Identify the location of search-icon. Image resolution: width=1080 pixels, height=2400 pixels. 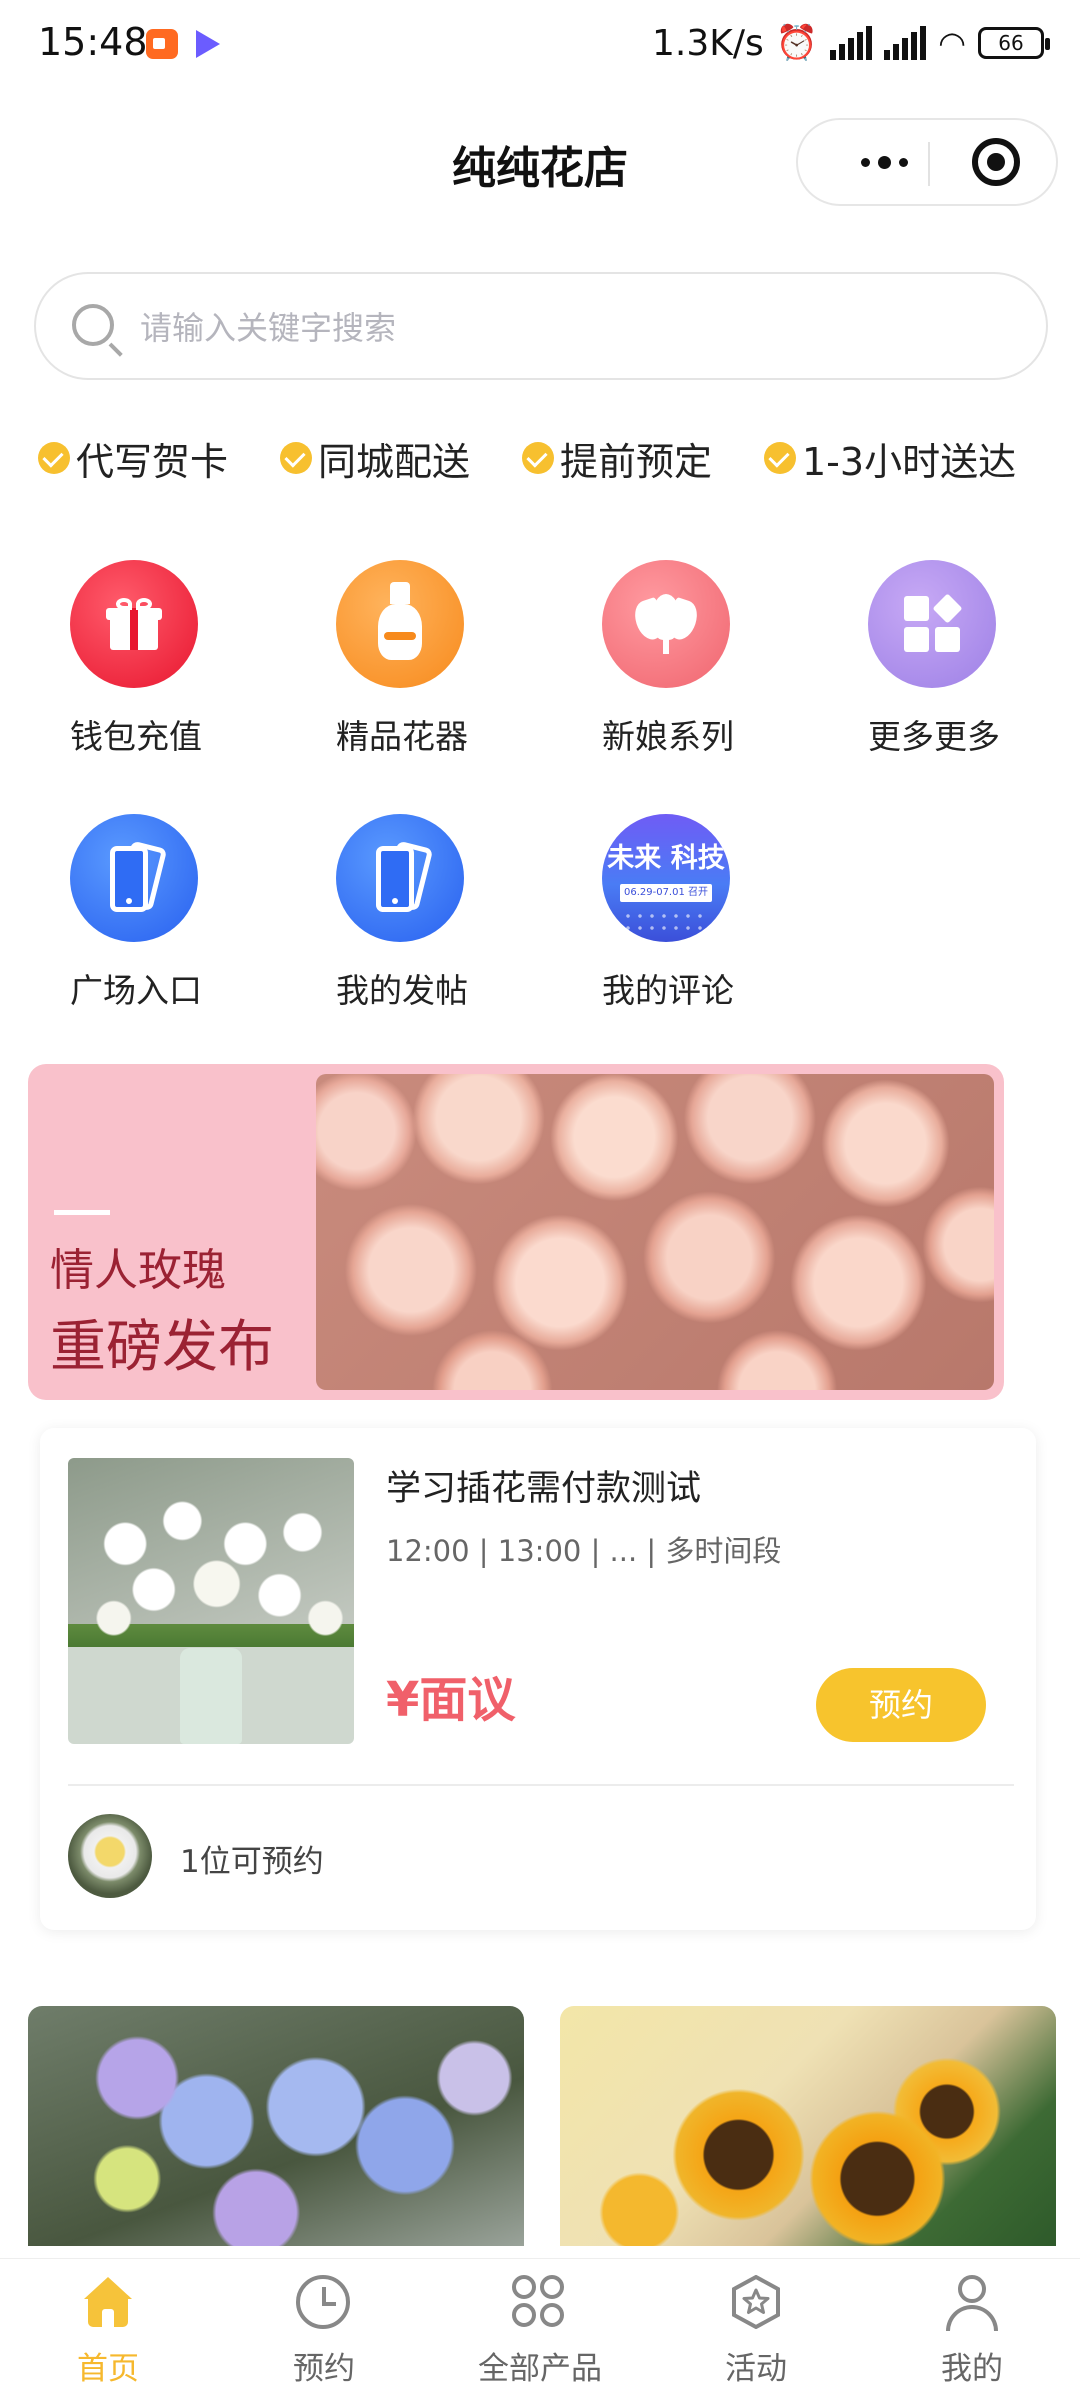
(93, 325).